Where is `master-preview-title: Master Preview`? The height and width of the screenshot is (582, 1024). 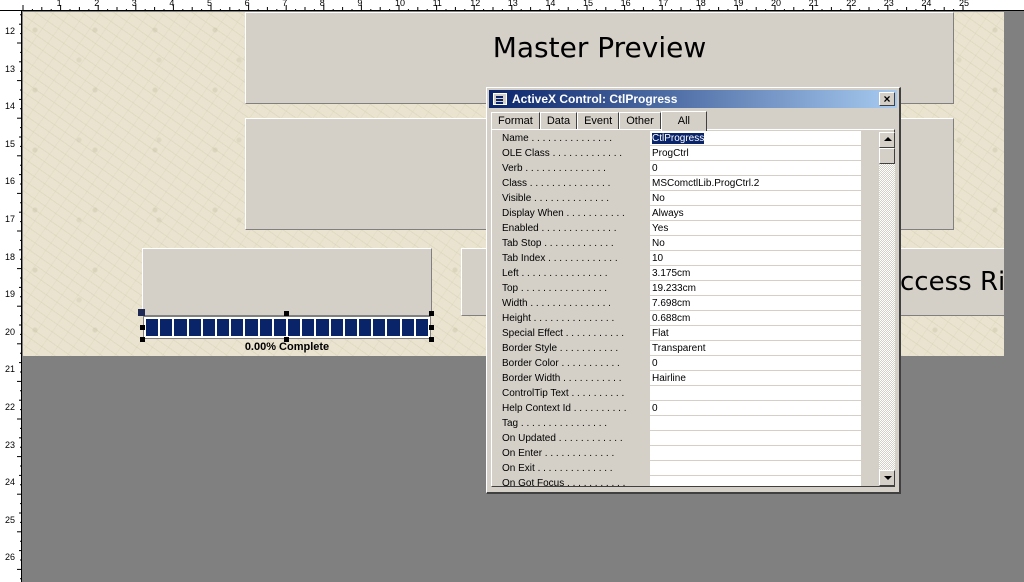 master-preview-title: Master Preview is located at coordinates (599, 47).